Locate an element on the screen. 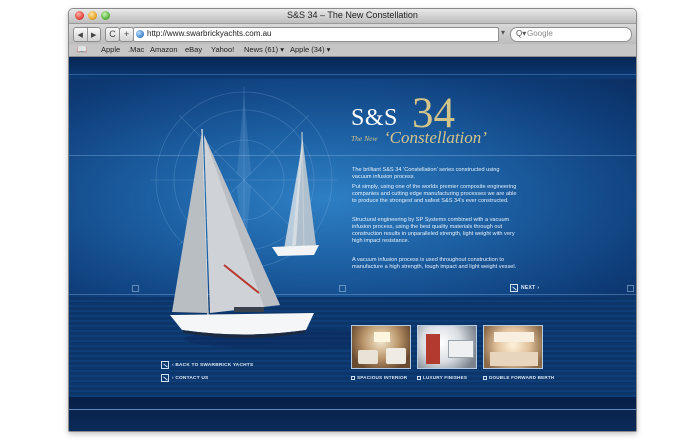 The height and width of the screenshot is (444, 700). globe-icon is located at coordinates (140, 34).